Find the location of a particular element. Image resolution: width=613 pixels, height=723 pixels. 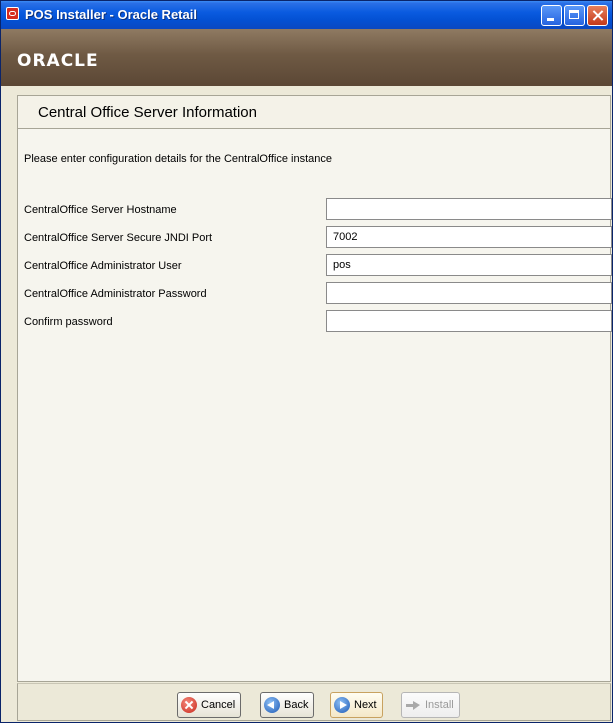

install-button: Install is located at coordinates (430, 705).